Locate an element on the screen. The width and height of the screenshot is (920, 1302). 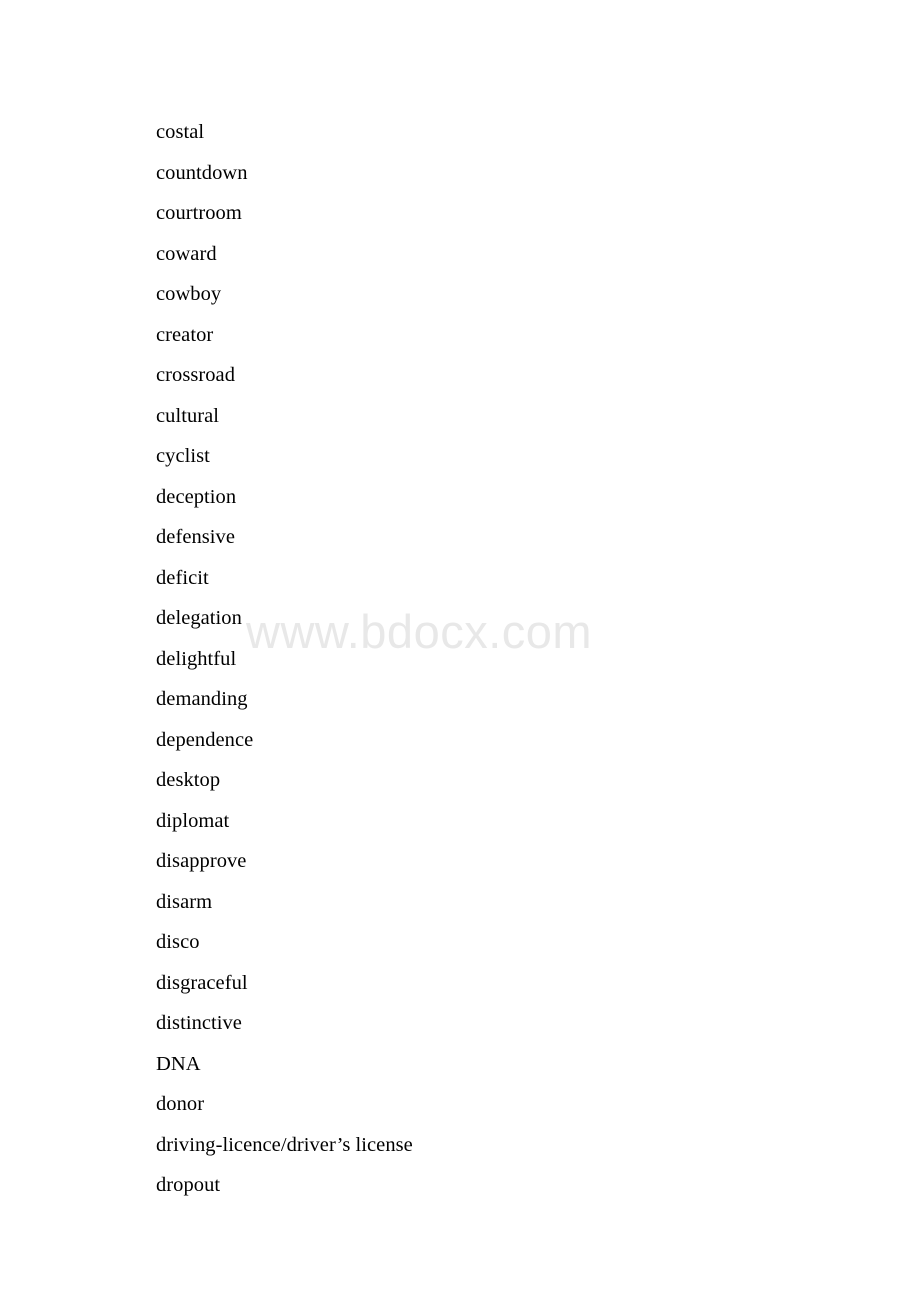
word-list-item: distinctive is located at coordinates (199, 1023).